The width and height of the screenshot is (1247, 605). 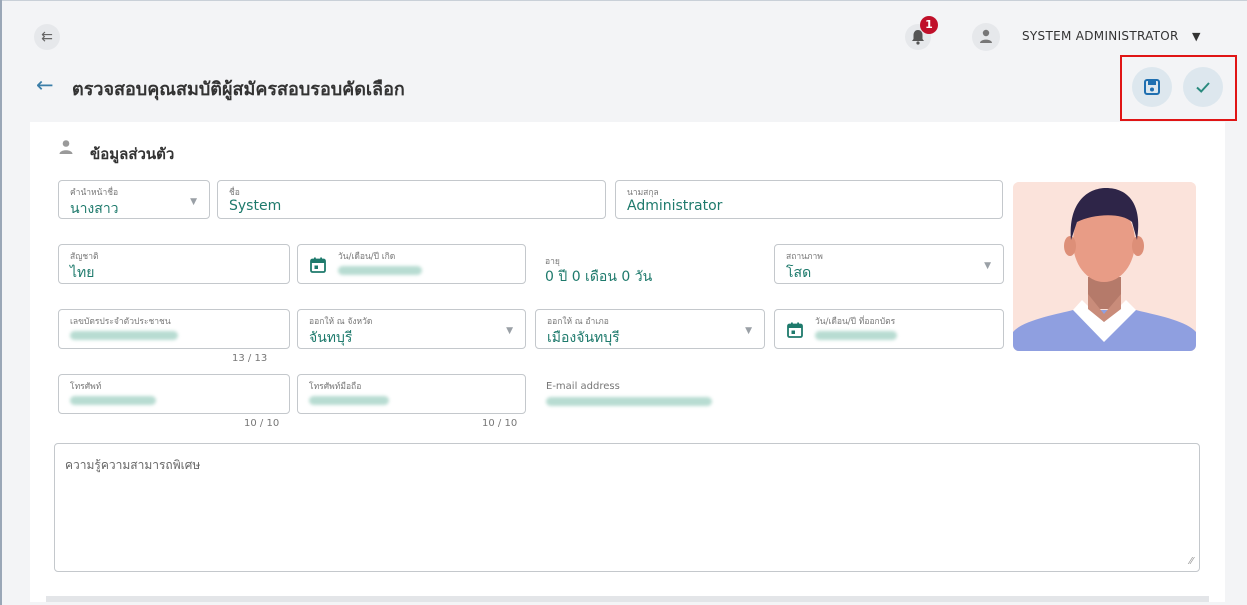 I want to click on marital-status-select: สถานภาพ โสด ▼, so click(x=889, y=264).